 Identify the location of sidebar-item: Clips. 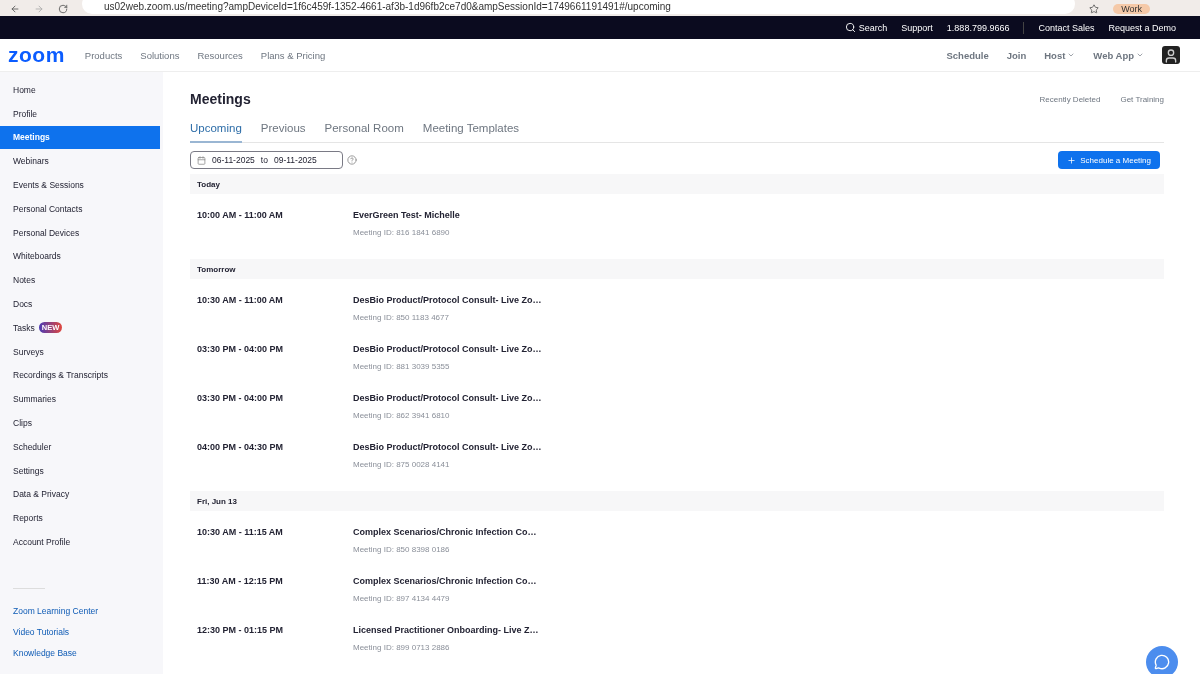
(80, 423).